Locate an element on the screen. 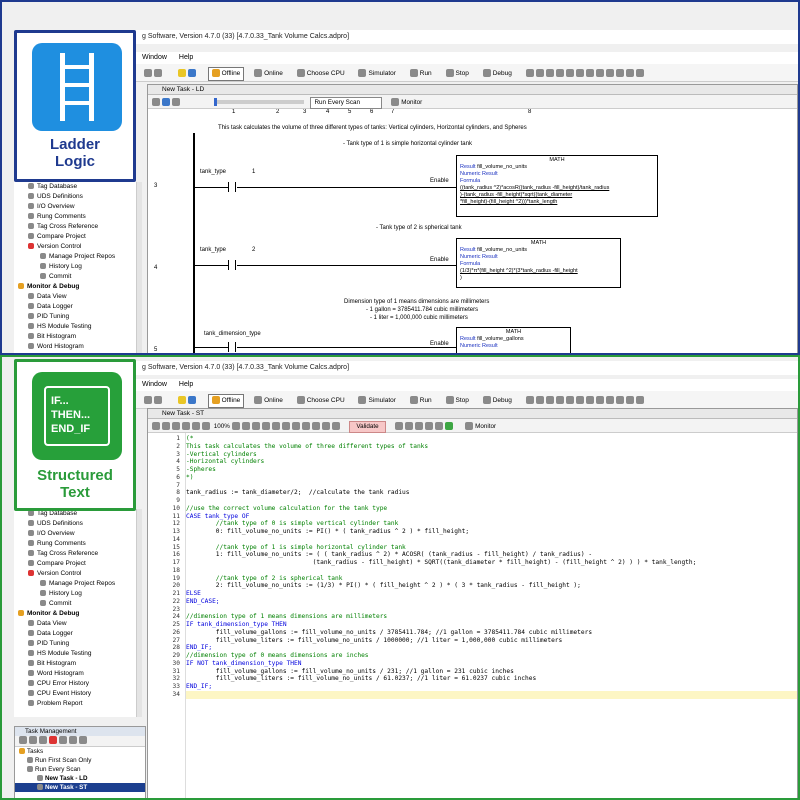 The width and height of the screenshot is (800, 800). task-item-run-first-scan-only: Run First Scan Only is located at coordinates (80, 760).